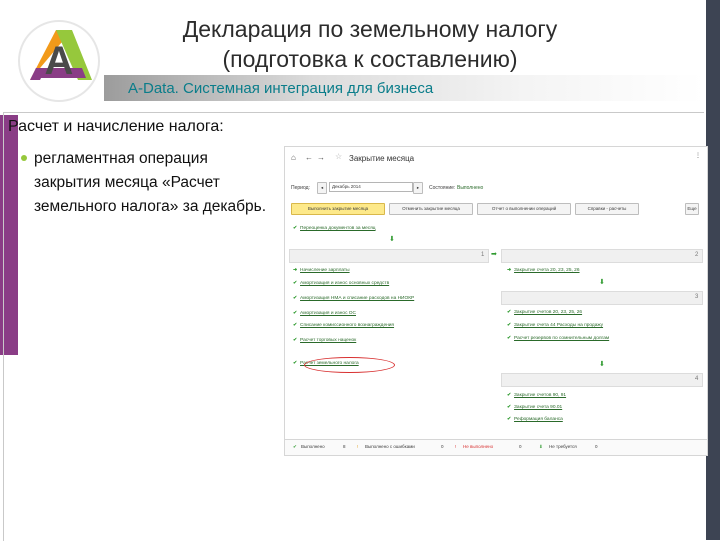 Image resolution: width=720 pixels, height=541 pixels. What do you see at coordinates (371, 187) in the screenshot?
I see `period-input: Декабрь 2014` at bounding box center [371, 187].